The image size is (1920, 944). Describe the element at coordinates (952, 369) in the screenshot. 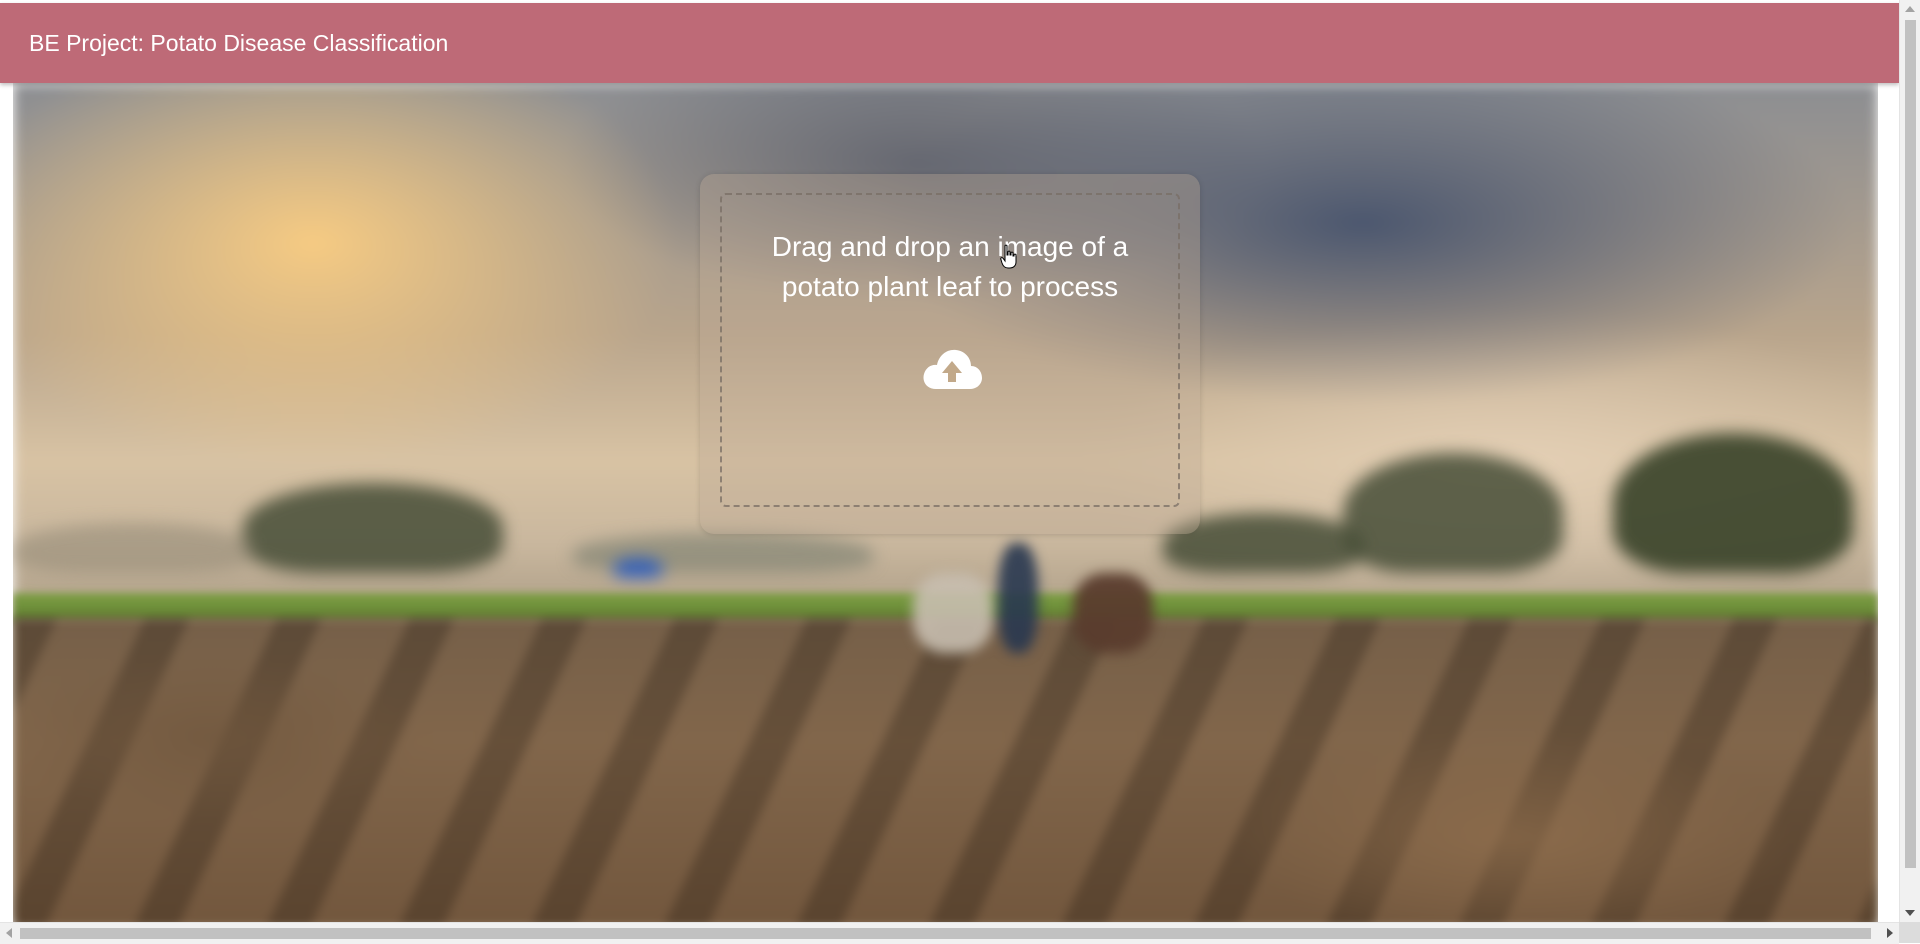

I see `cloud-upload-icon` at that location.